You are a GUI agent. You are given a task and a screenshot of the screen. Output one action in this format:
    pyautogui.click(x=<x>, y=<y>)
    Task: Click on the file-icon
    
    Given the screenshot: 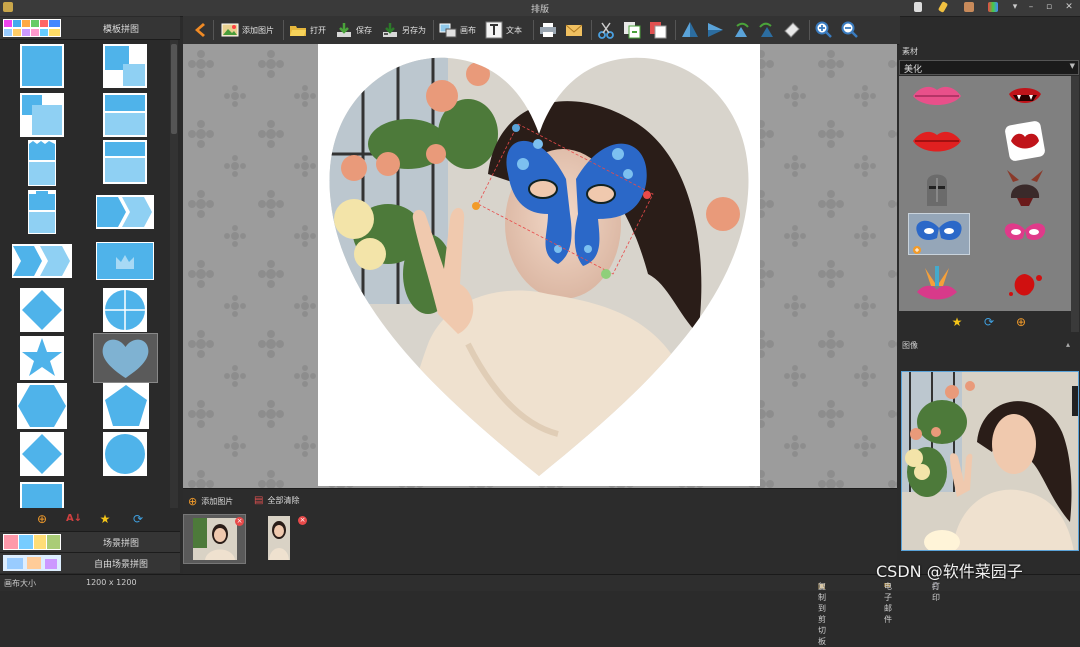 What is the action you would take?
    pyautogui.click(x=918, y=7)
    